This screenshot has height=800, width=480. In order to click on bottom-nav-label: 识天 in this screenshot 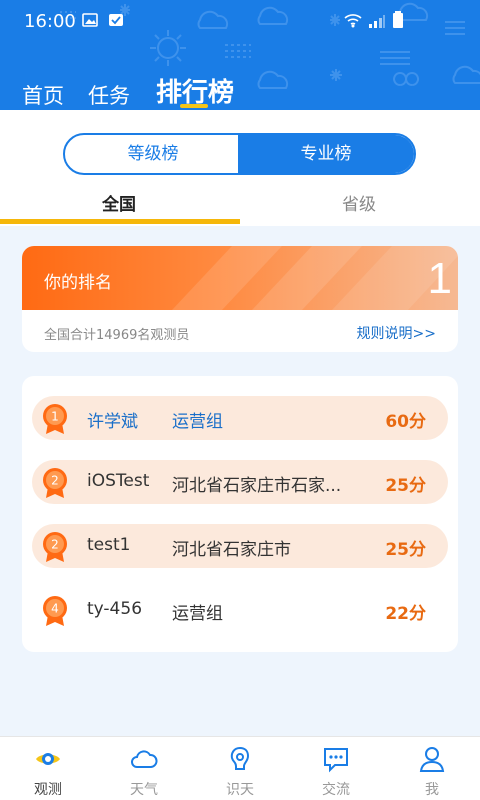, I will do `click(240, 790)`.